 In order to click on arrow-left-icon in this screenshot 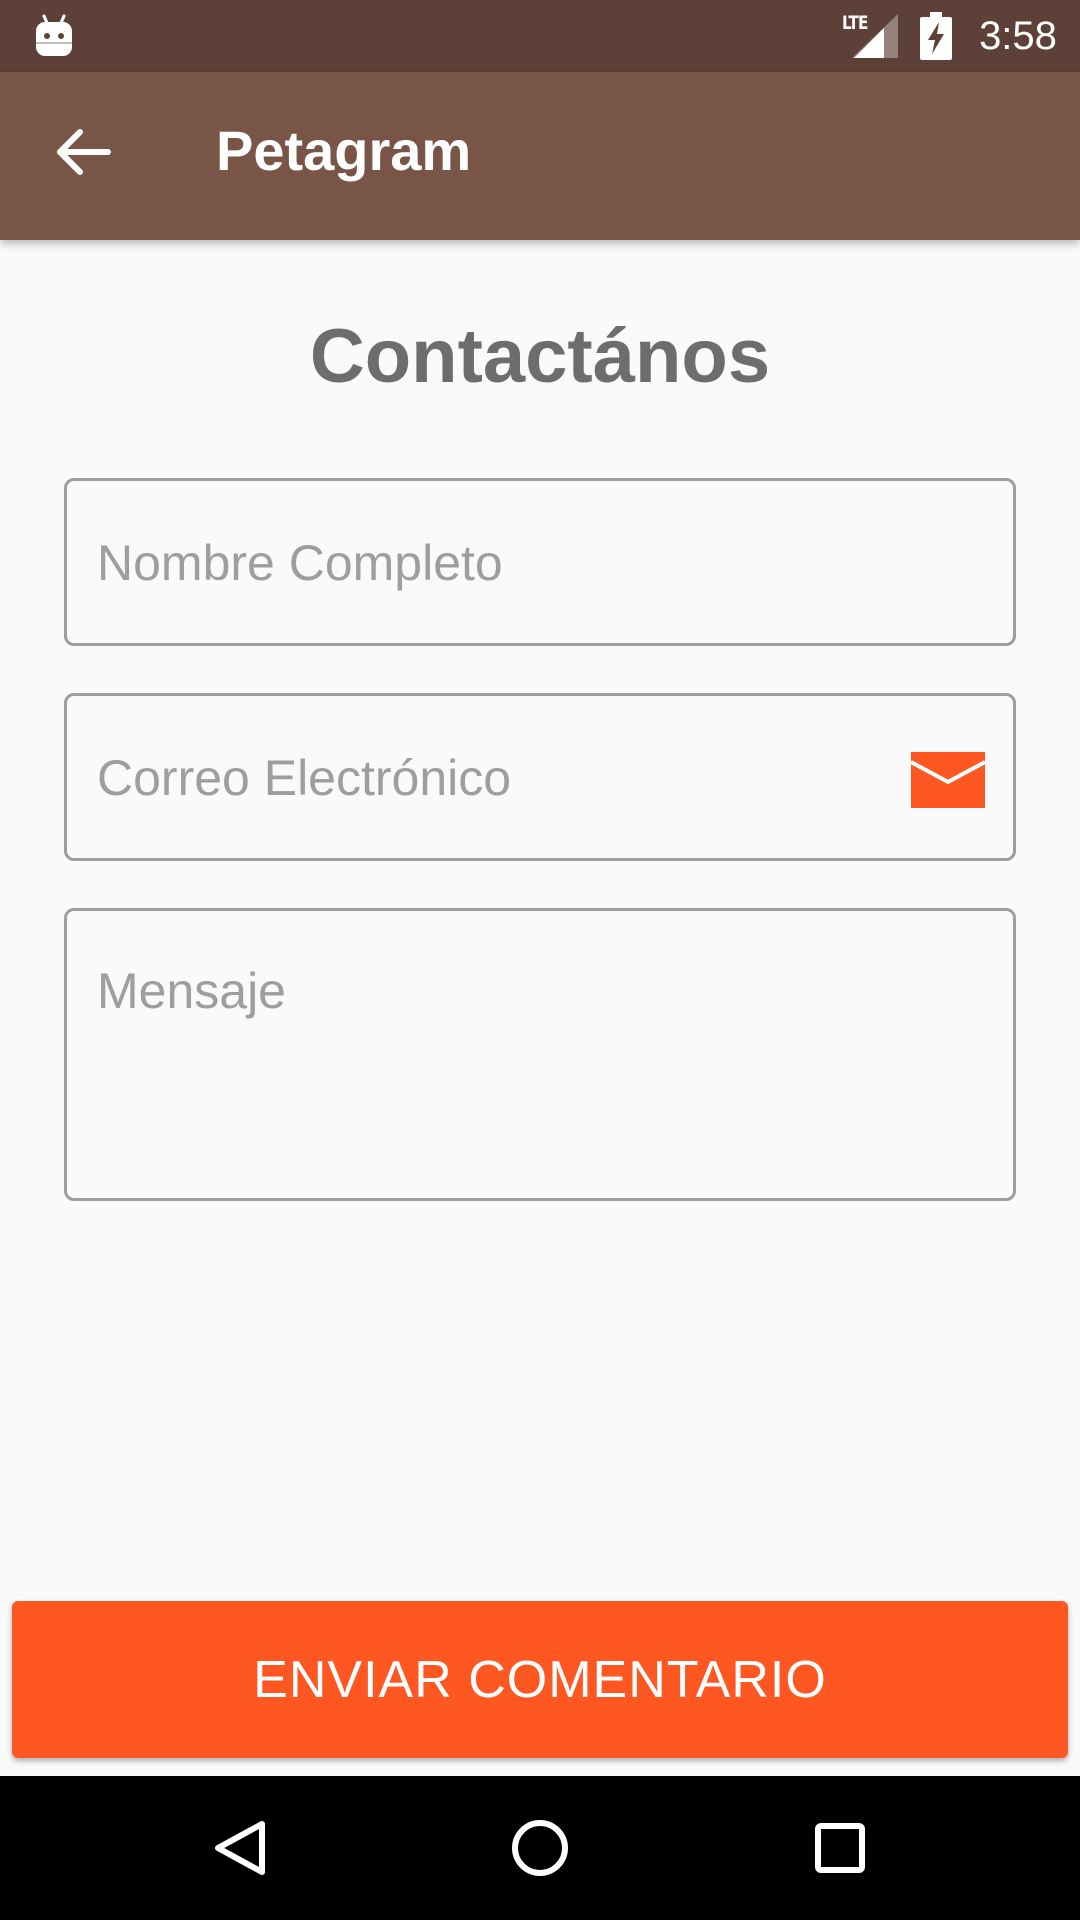, I will do `click(84, 152)`.